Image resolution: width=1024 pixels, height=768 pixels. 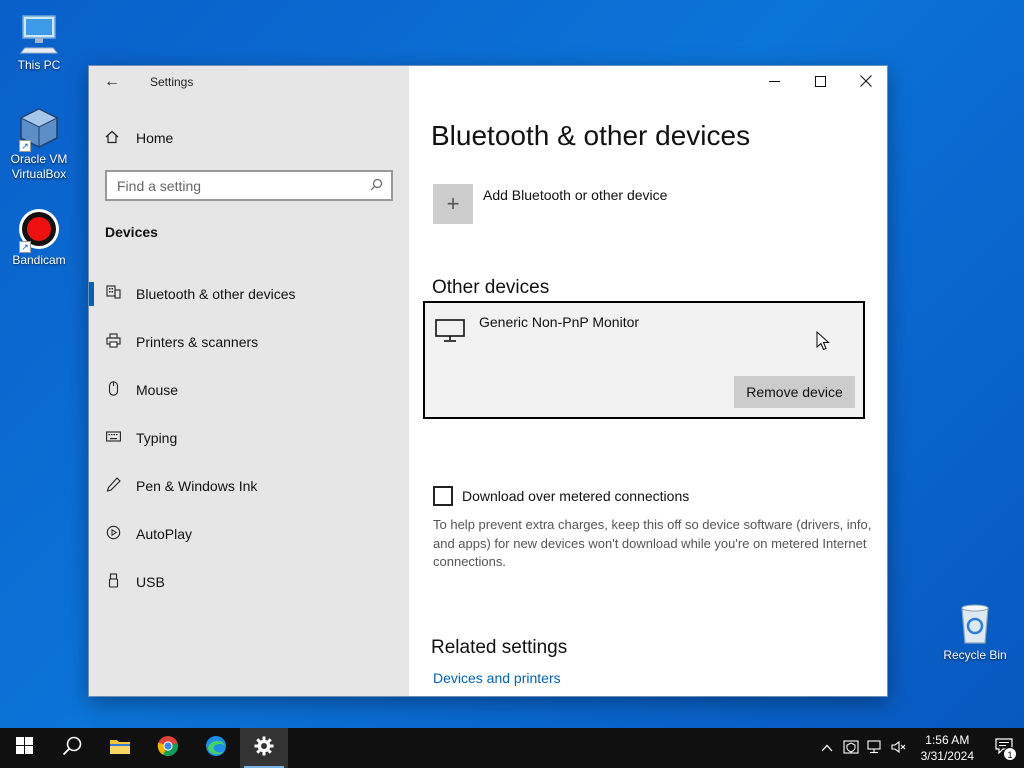 What do you see at coordinates (150, 582) in the screenshot?
I see `sidebar-item-label: USB` at bounding box center [150, 582].